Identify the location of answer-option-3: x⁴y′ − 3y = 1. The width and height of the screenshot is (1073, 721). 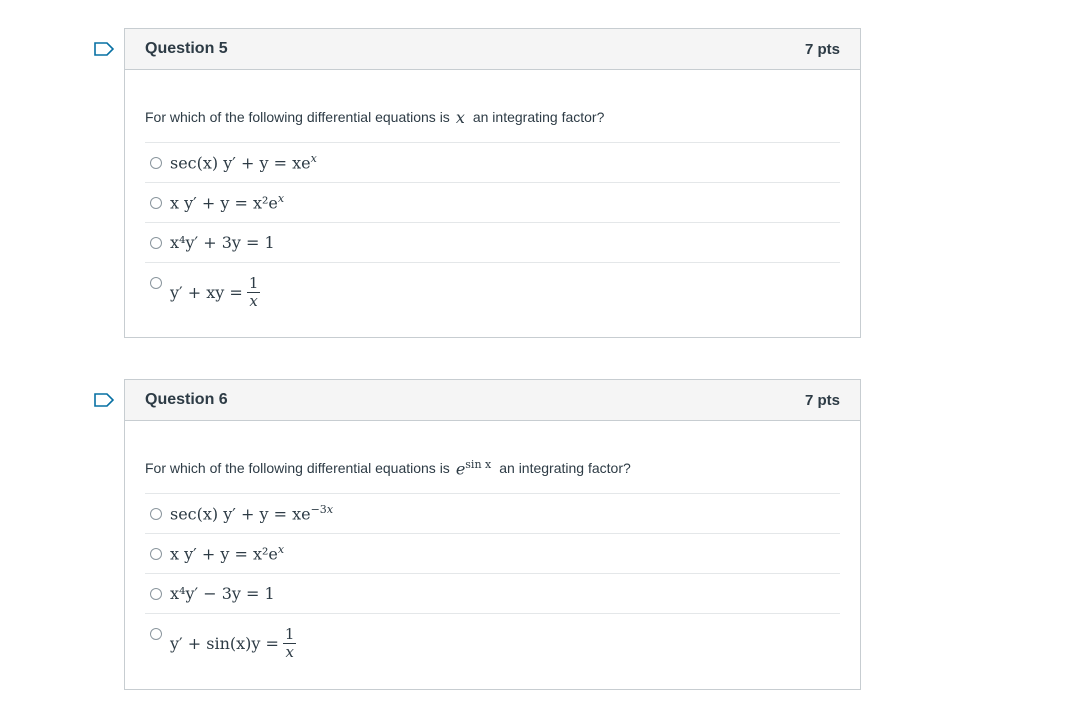
(492, 593).